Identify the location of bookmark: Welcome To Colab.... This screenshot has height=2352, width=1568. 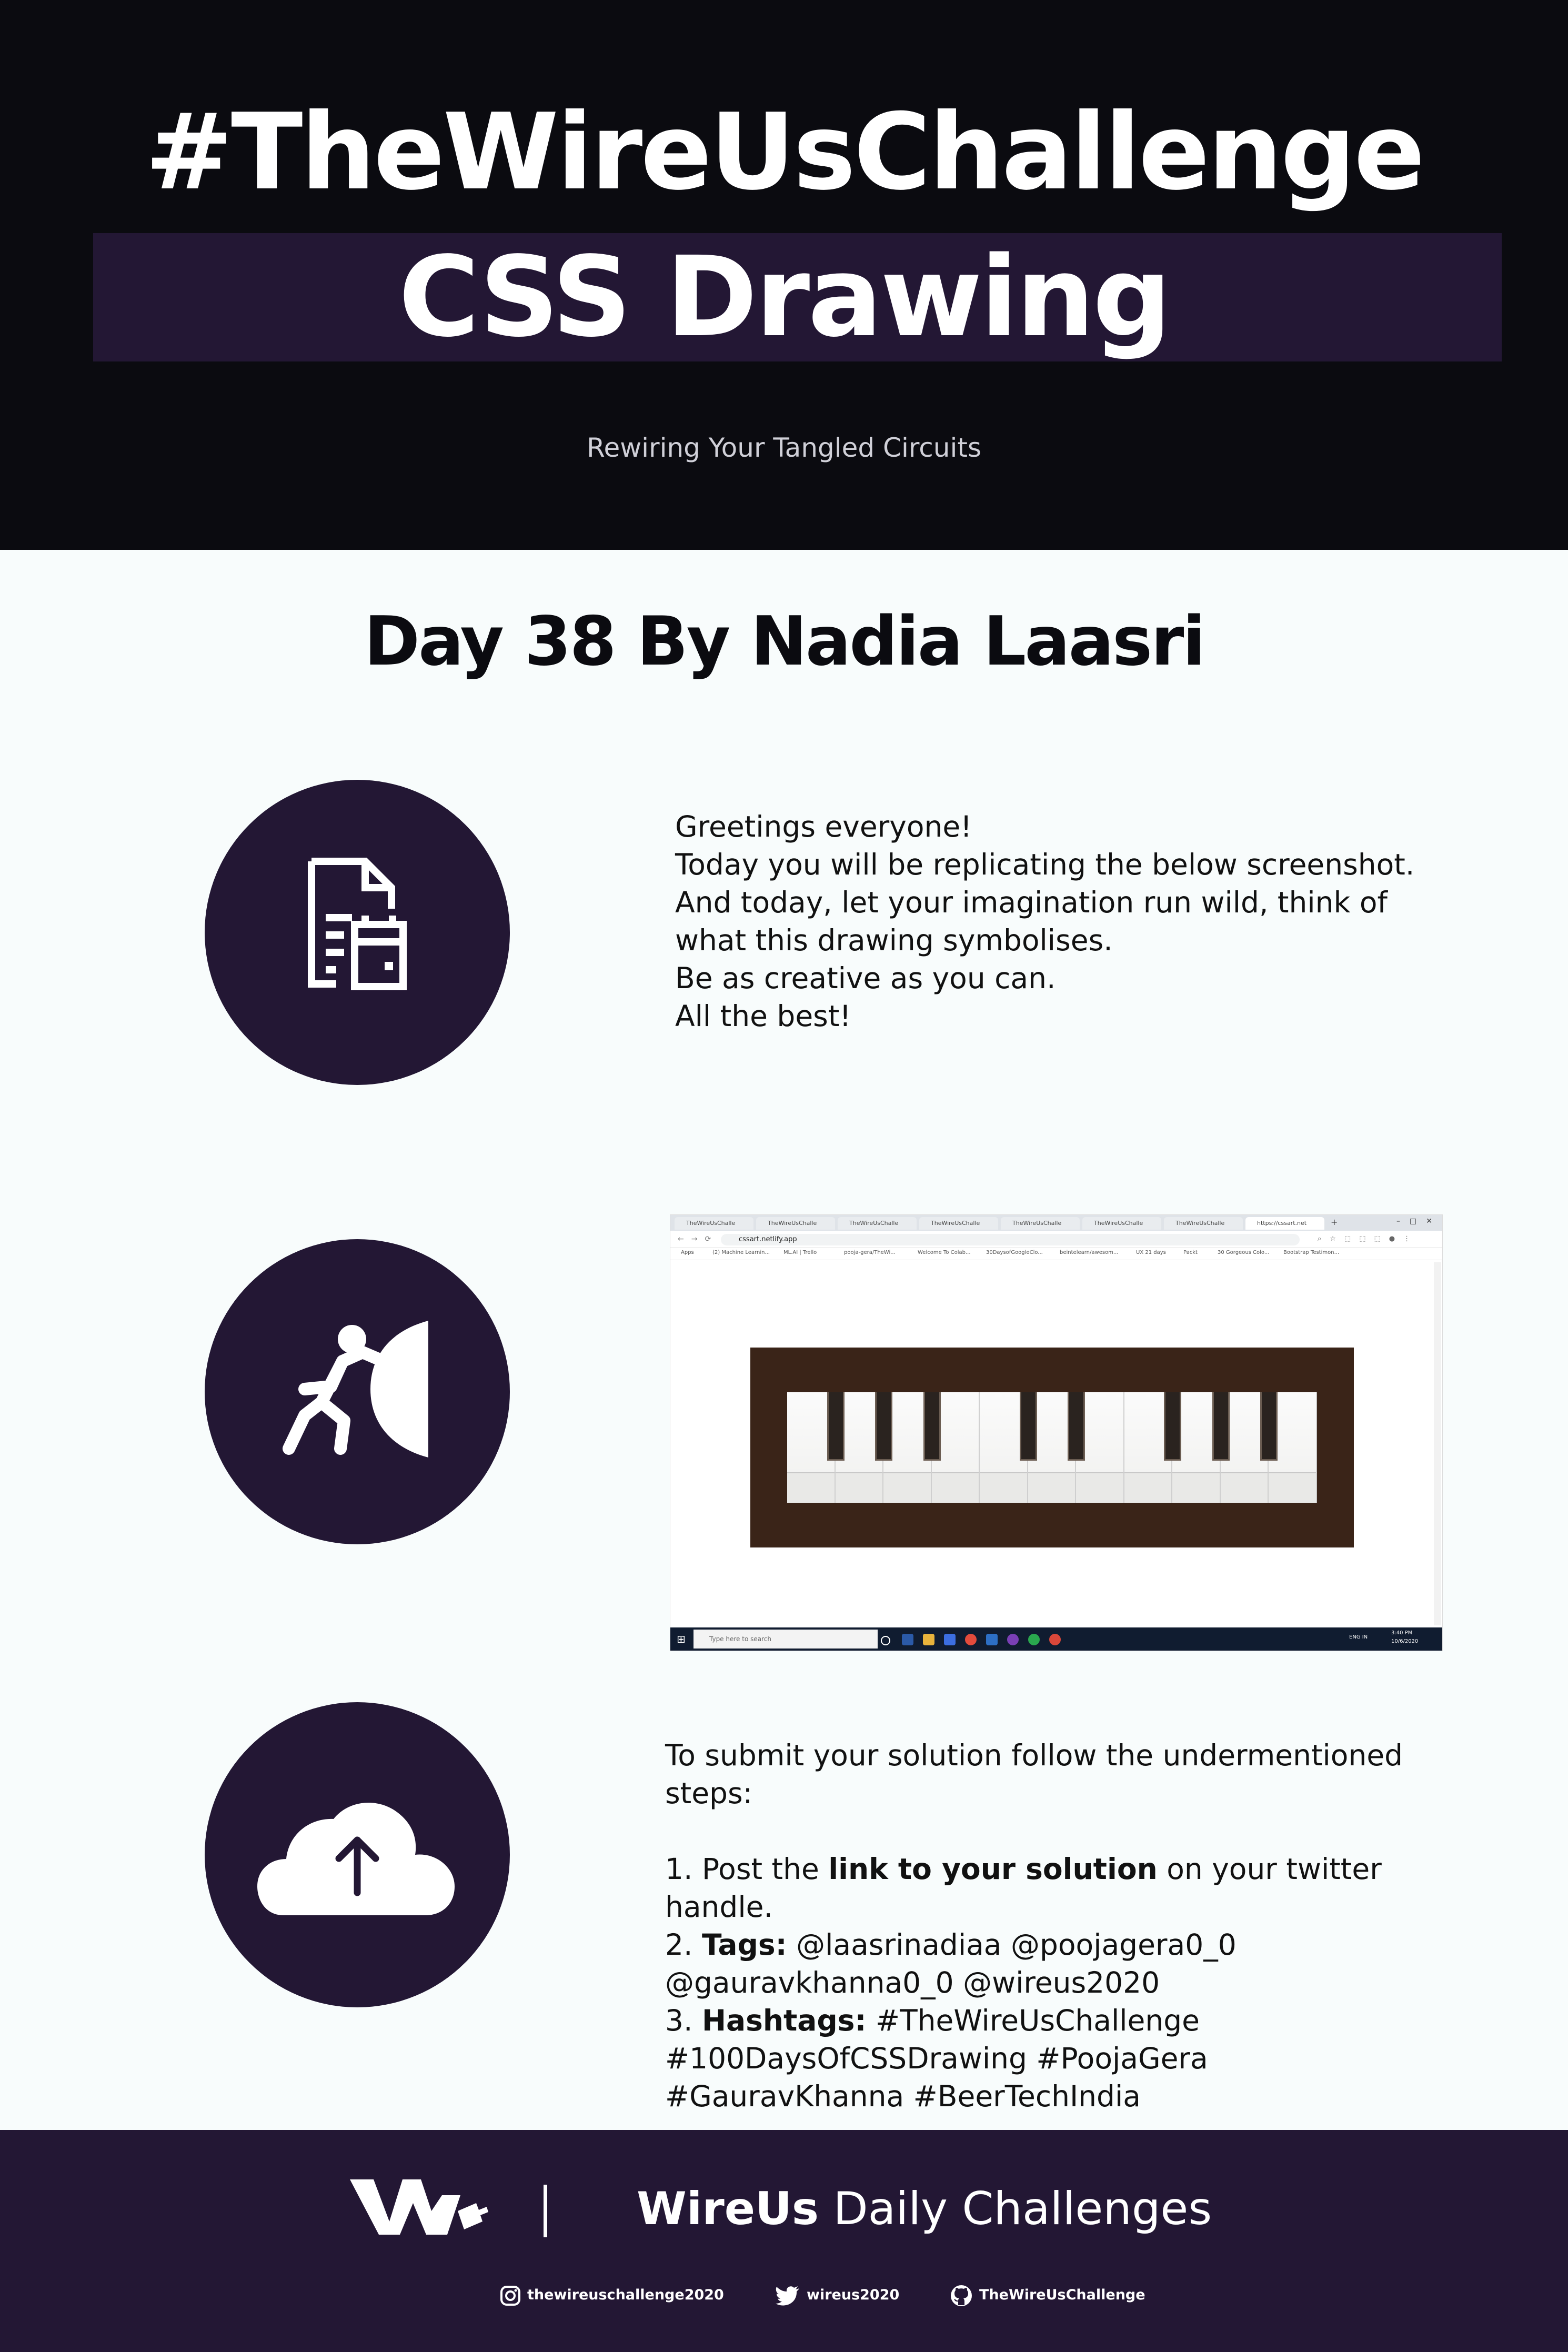
(944, 1252).